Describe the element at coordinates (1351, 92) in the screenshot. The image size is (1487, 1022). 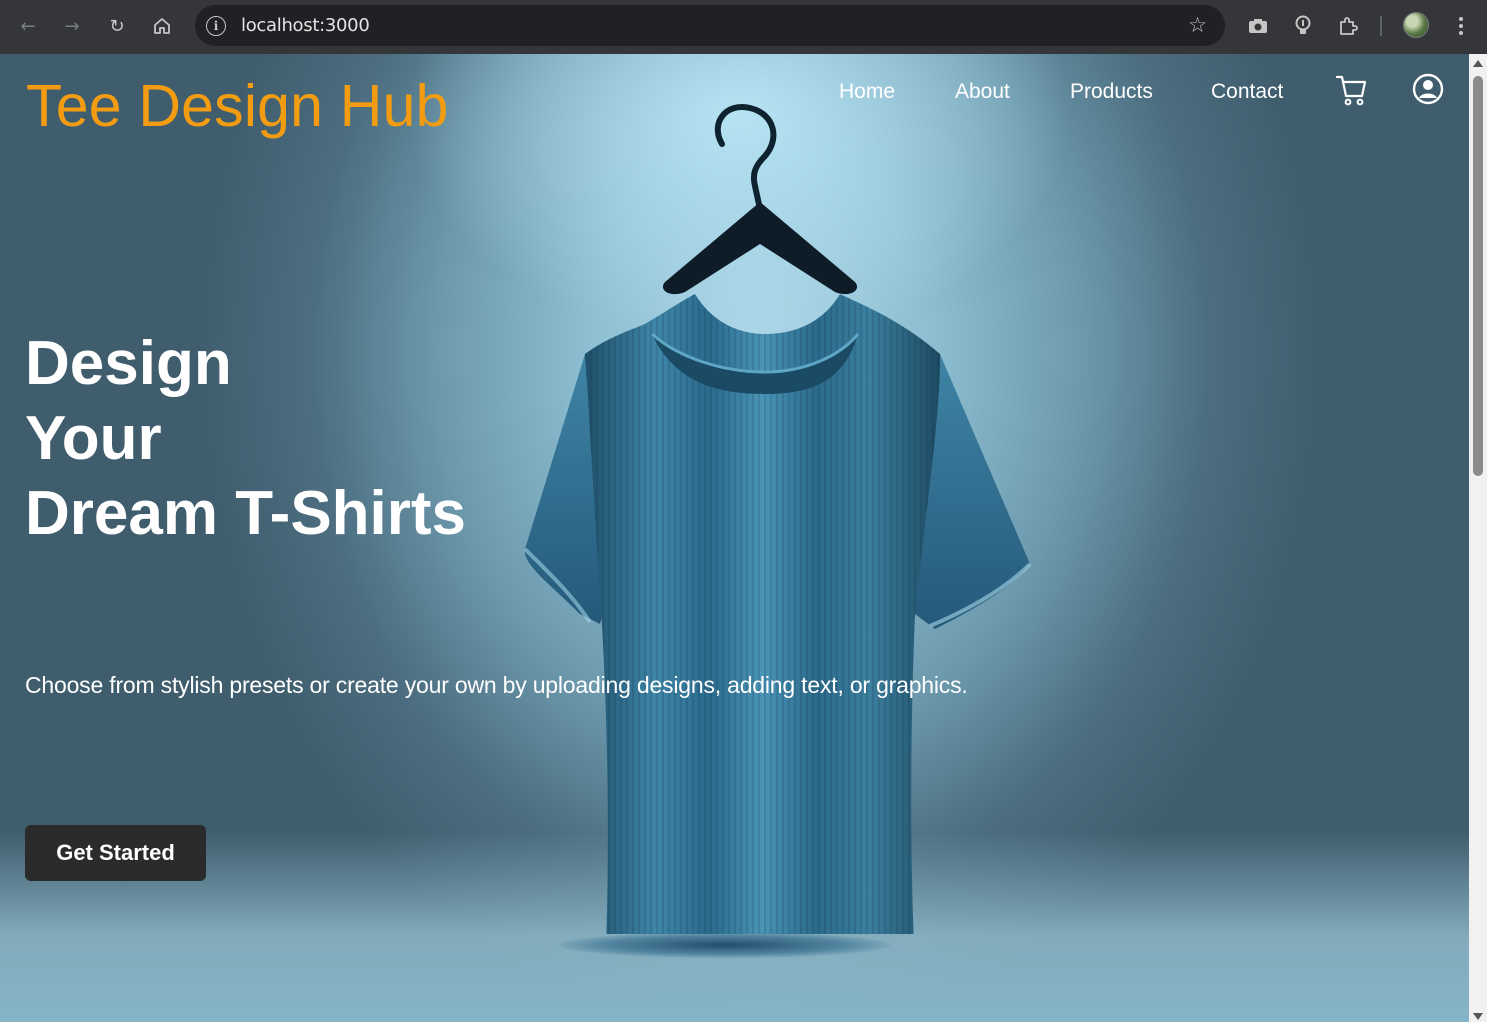
I see `cart-icon` at that location.